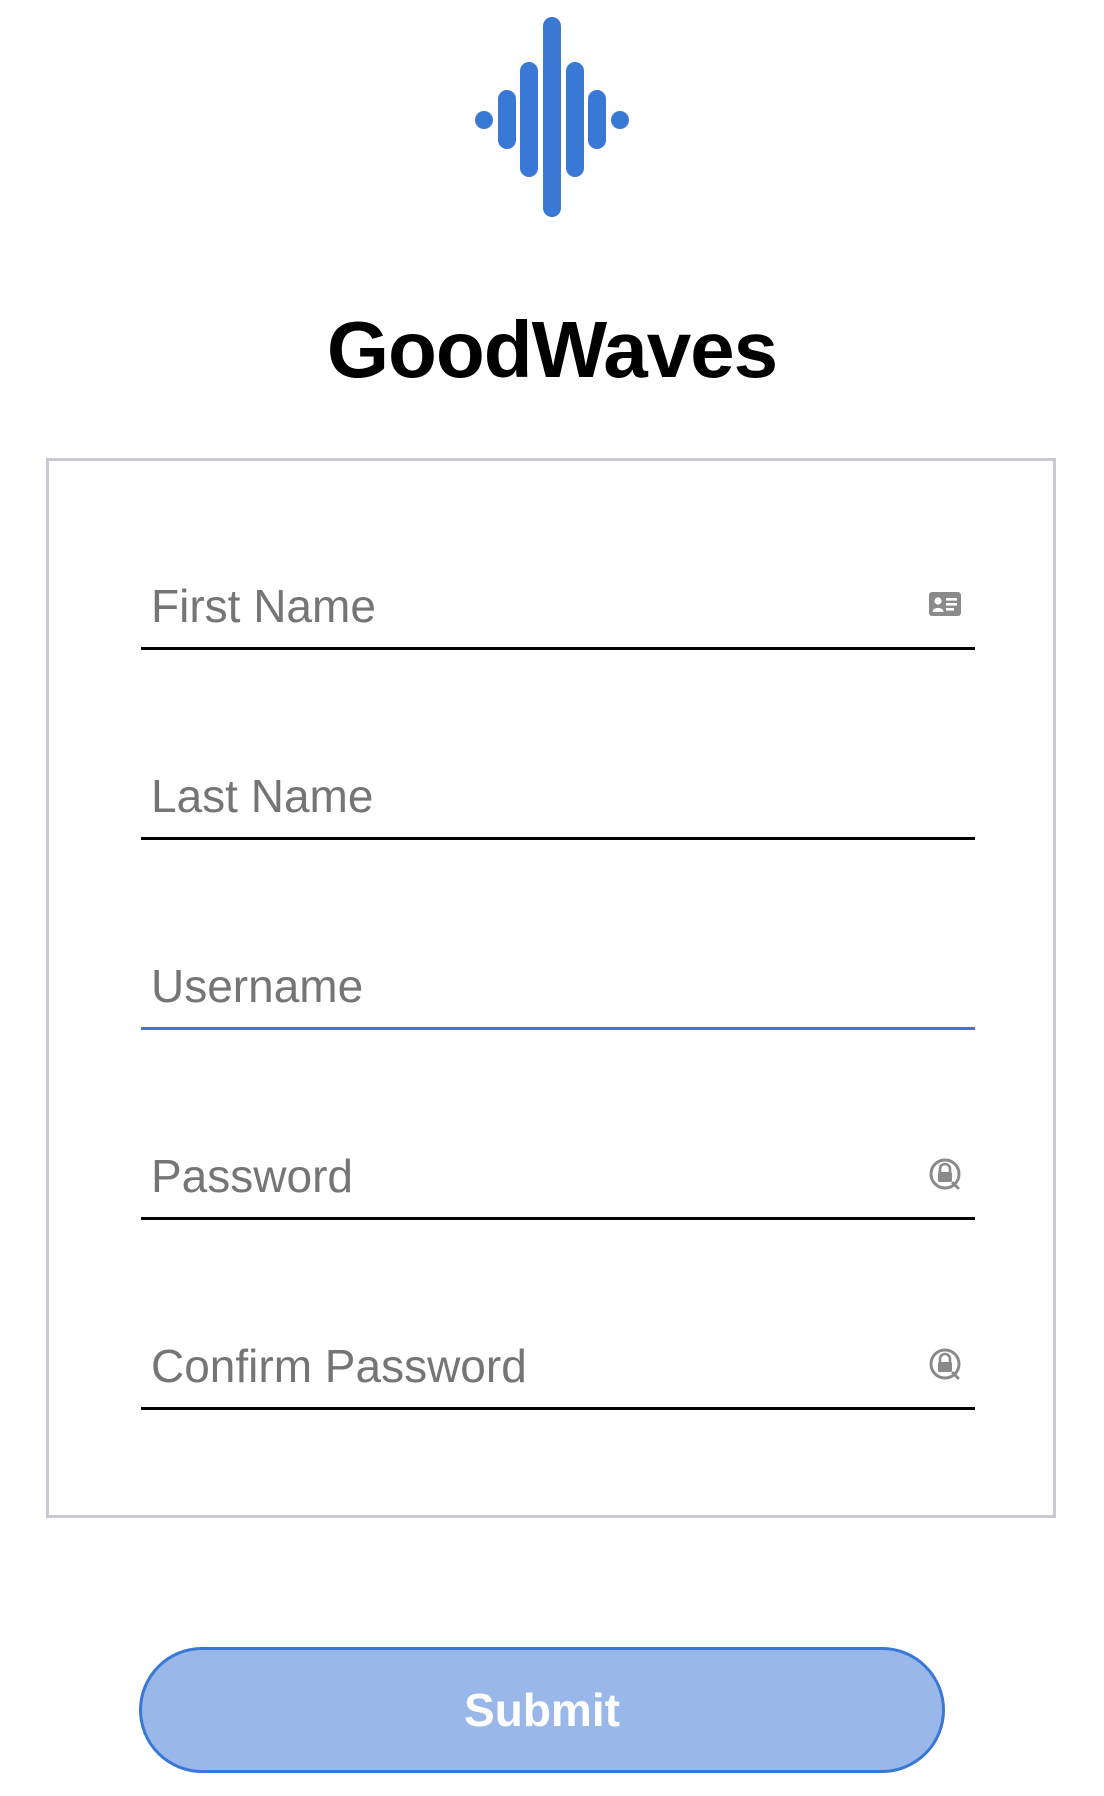 Image resolution: width=1104 pixels, height=1796 pixels. I want to click on password-field, so click(558, 1177).